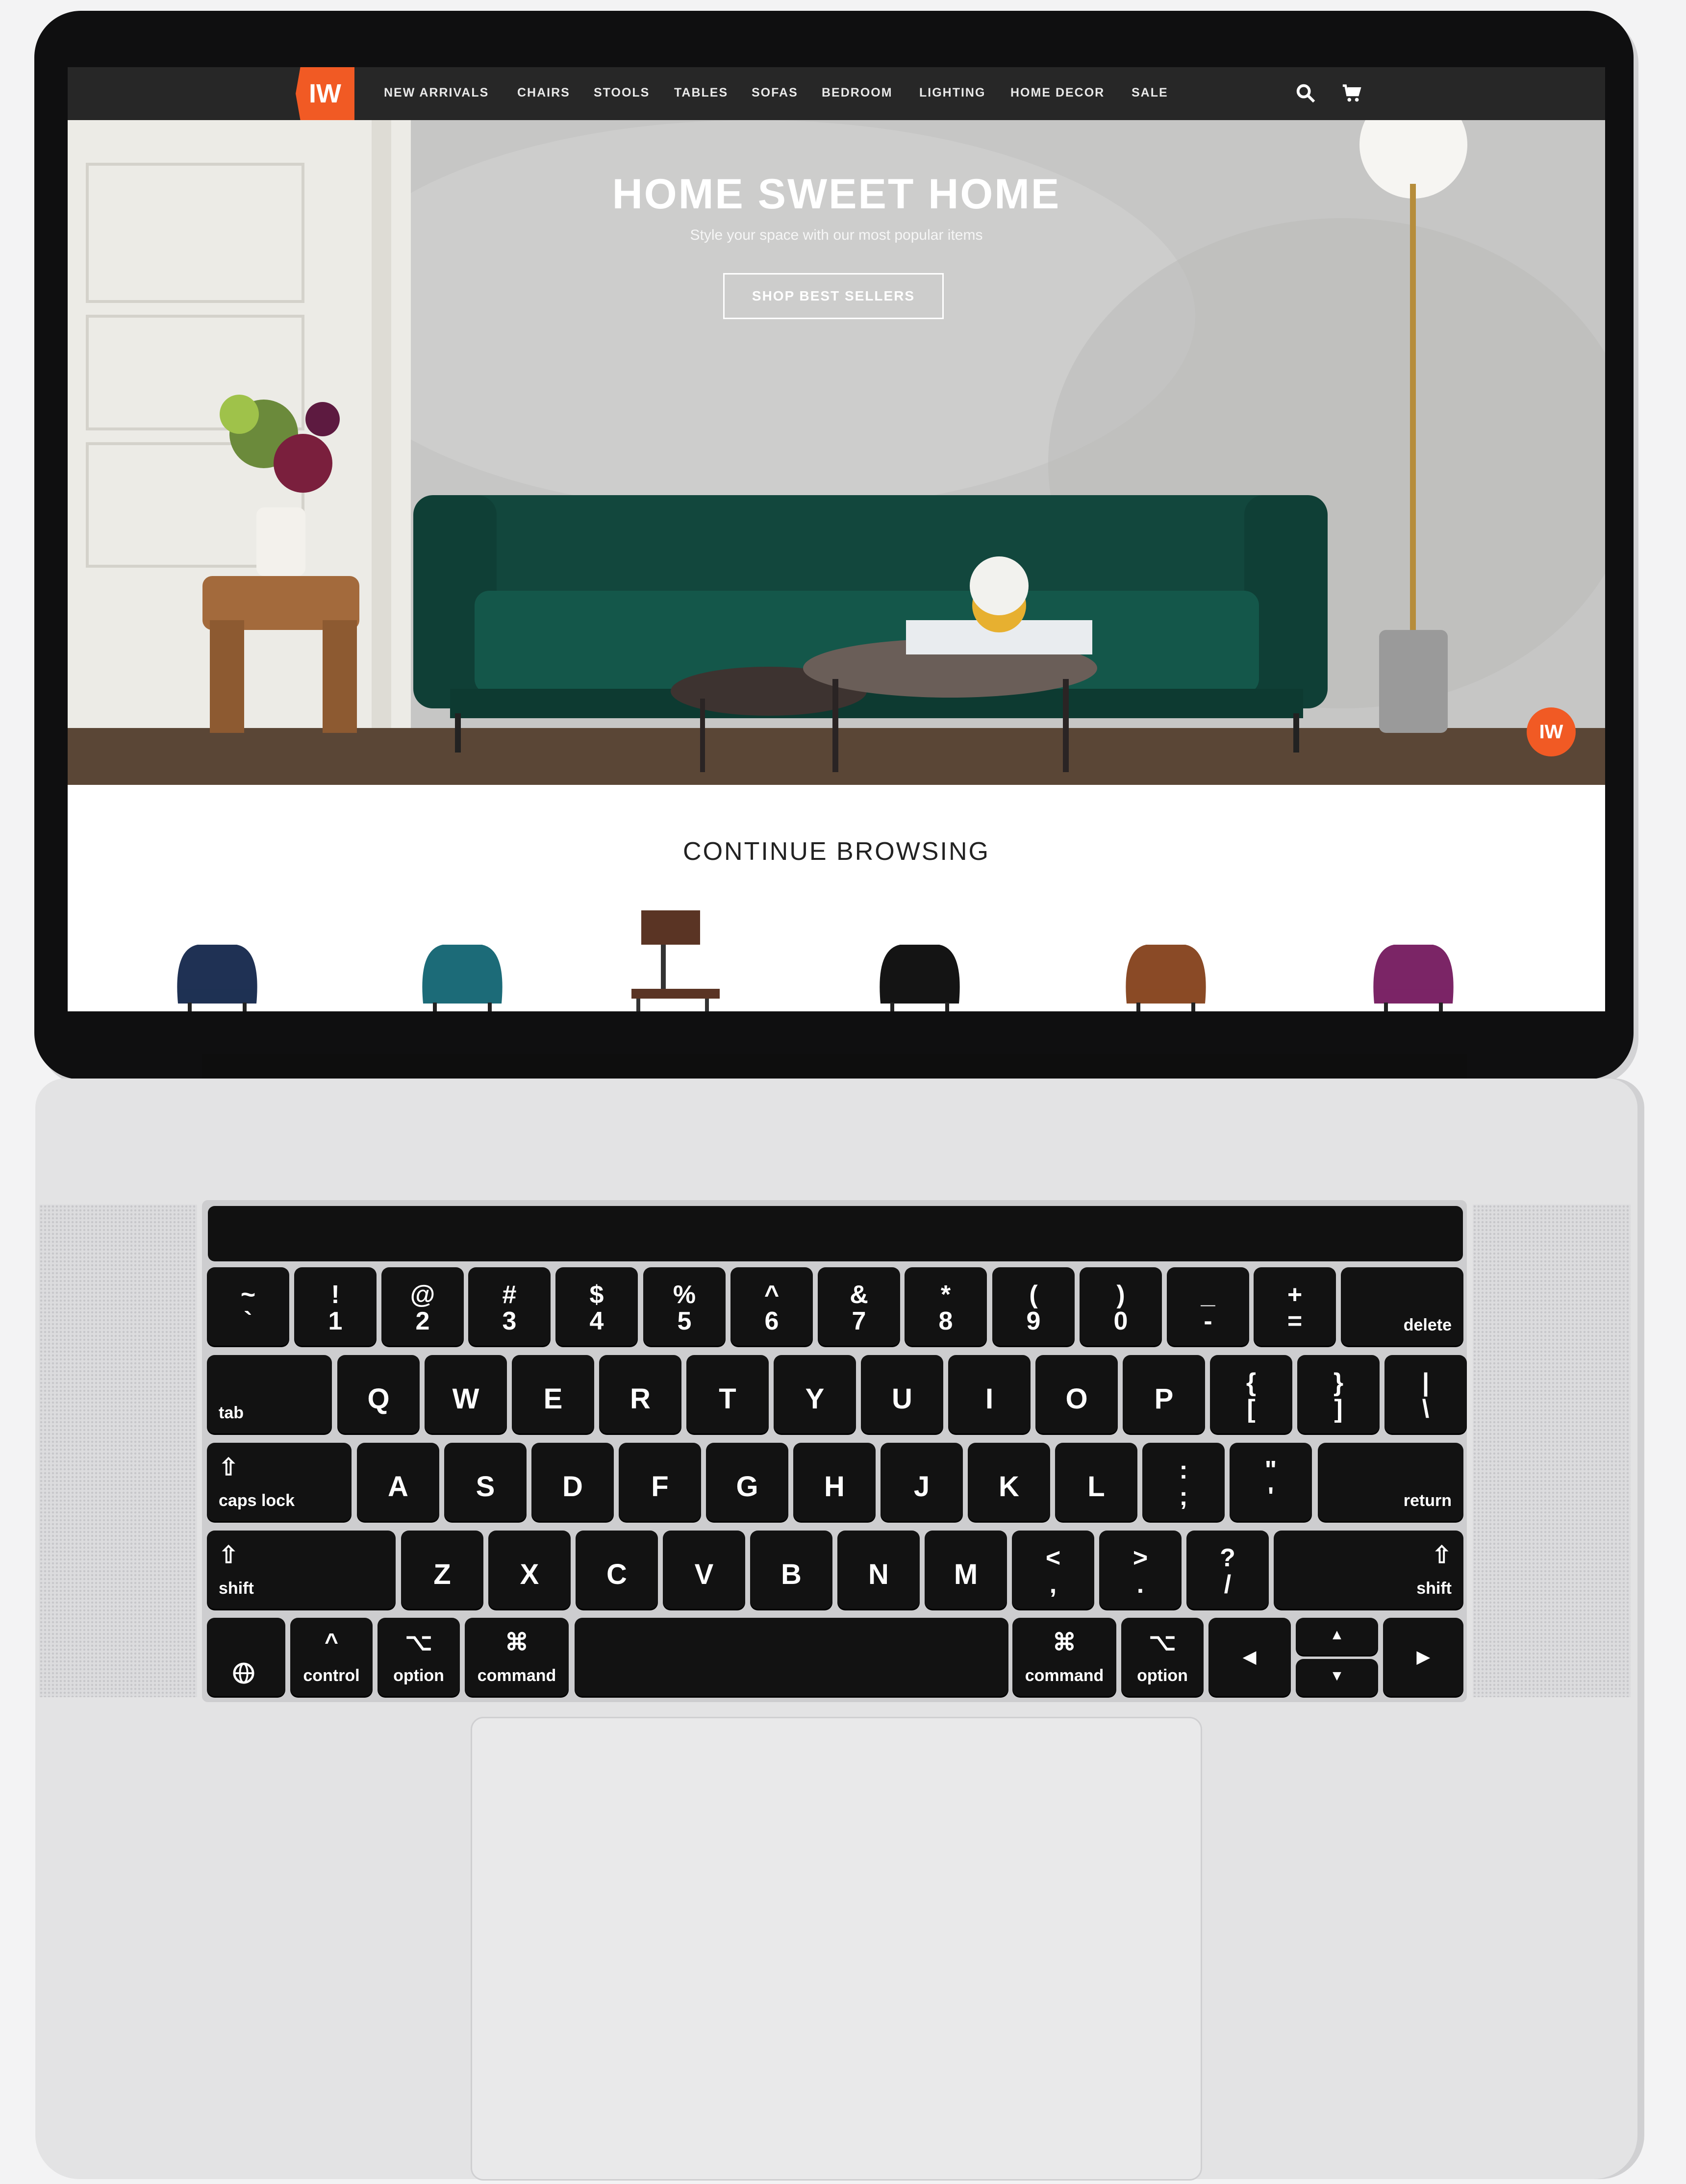 This screenshot has height=2184, width=1686. Describe the element at coordinates (836, 1233) in the screenshot. I see `touch-bar` at that location.